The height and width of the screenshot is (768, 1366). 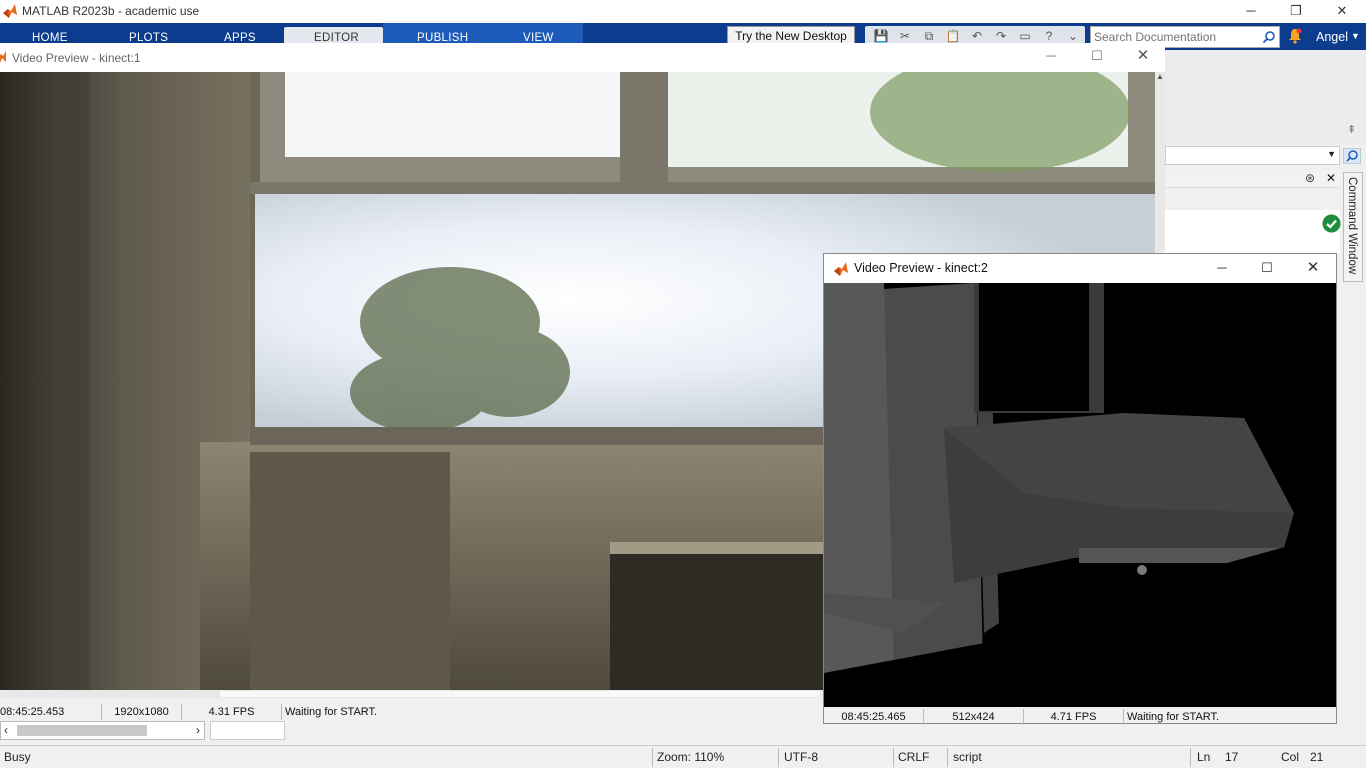 What do you see at coordinates (953, 36) in the screenshot?
I see `paste-icon: 📋` at bounding box center [953, 36].